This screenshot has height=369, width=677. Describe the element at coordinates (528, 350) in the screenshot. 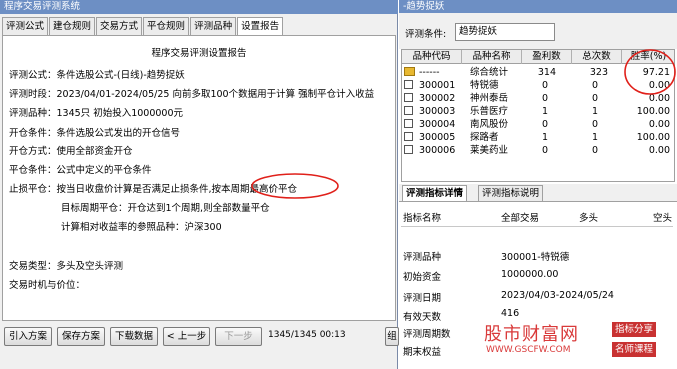

I see `watermark-url: WWW.GSCFW.COM` at that location.